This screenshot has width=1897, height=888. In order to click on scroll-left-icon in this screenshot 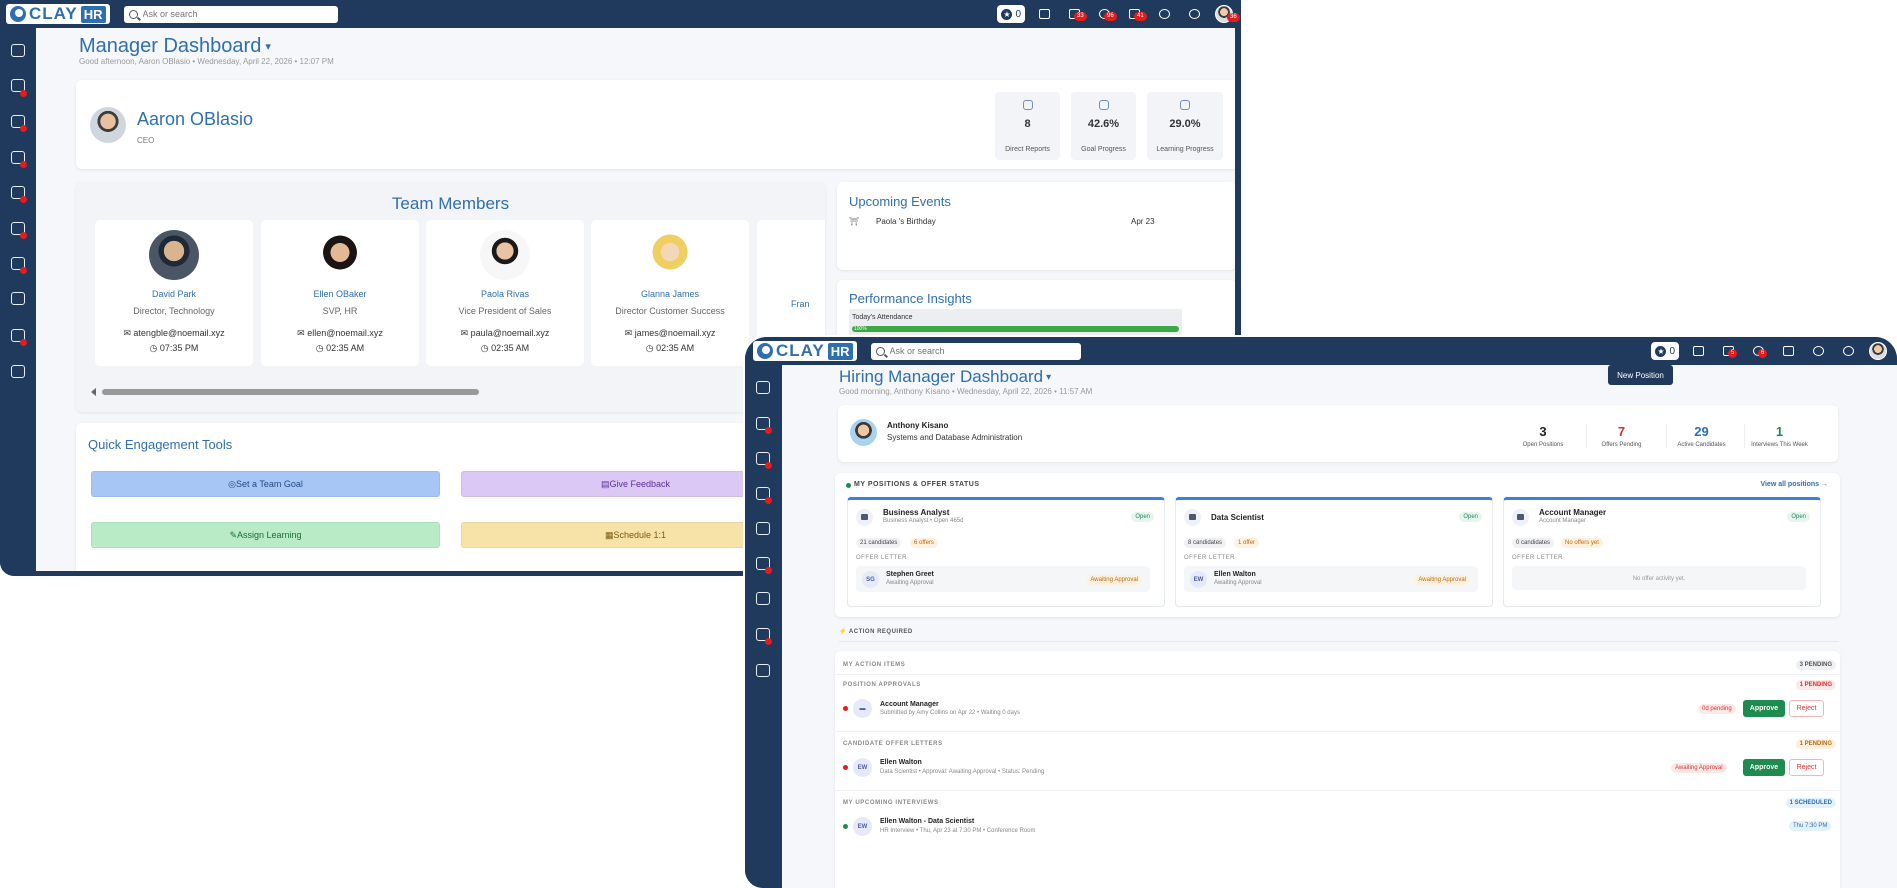, I will do `click(93, 392)`.